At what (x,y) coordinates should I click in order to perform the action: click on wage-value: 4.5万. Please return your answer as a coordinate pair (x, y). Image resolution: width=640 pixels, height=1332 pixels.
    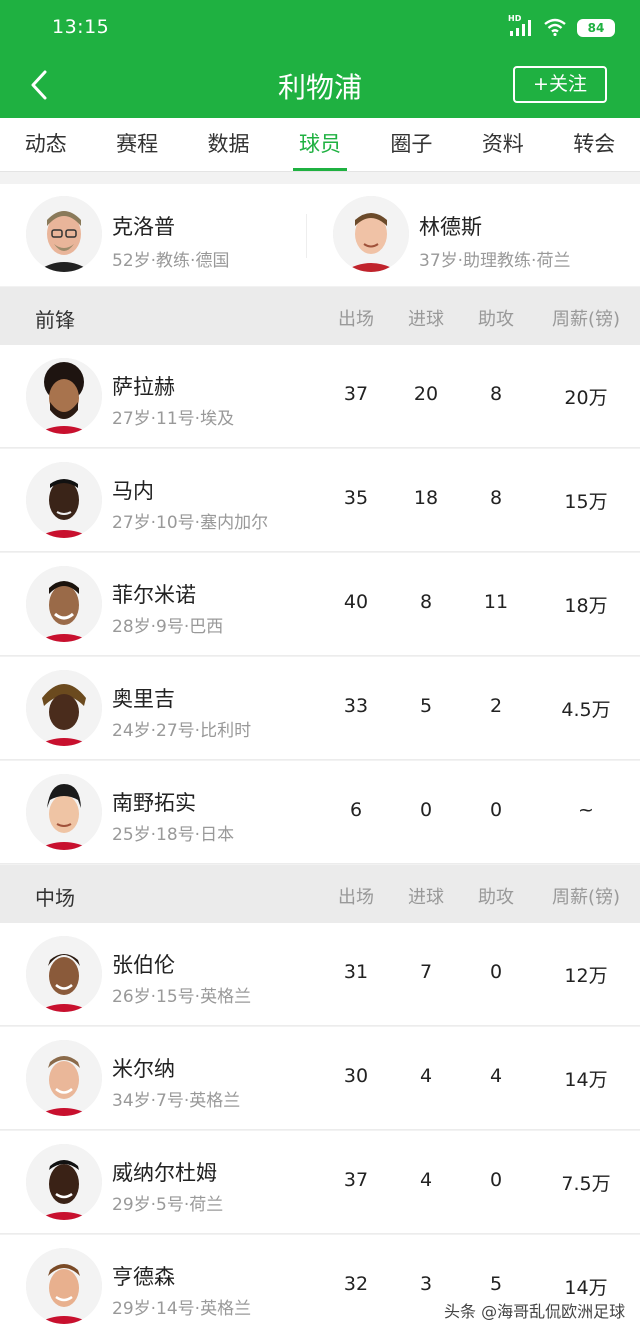
    Looking at the image, I should click on (586, 710).